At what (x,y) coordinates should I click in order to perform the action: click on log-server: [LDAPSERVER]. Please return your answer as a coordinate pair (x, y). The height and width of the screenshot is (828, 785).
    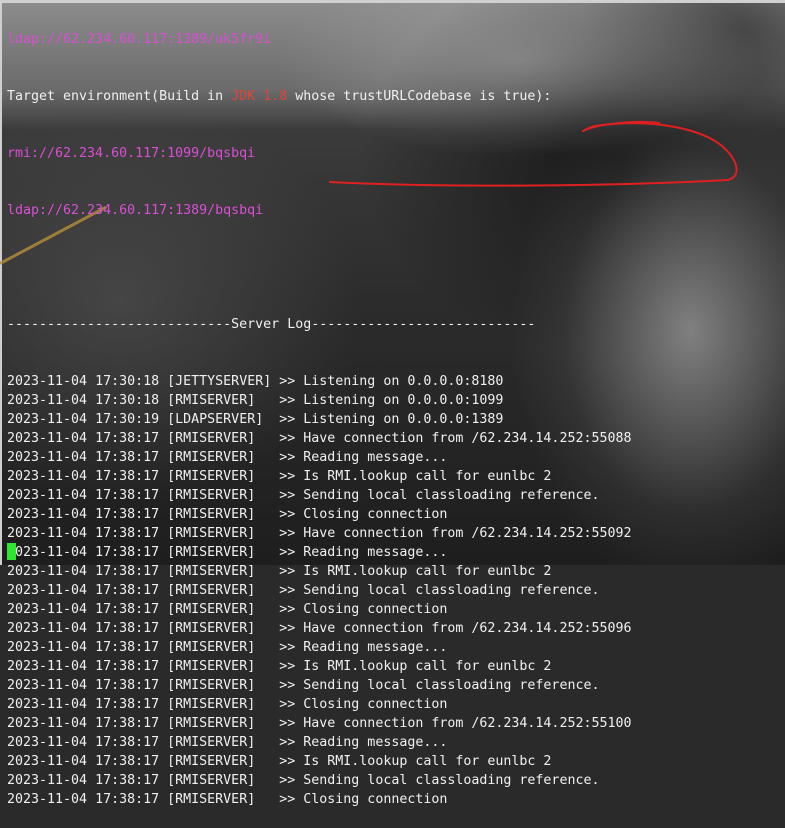
    Looking at the image, I should click on (219, 419).